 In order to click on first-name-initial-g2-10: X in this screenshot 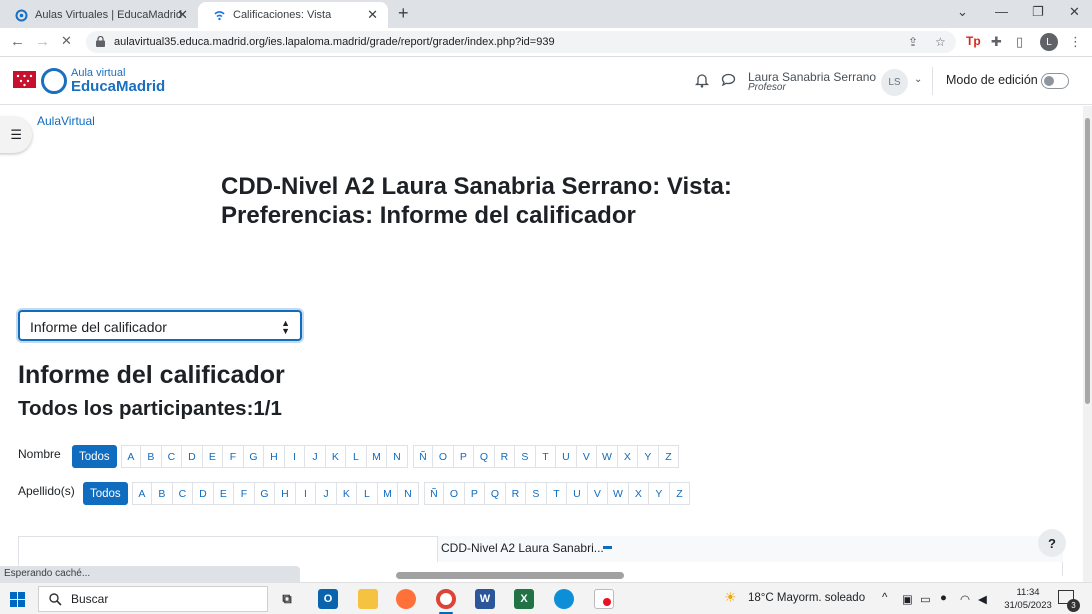, I will do `click(628, 456)`.